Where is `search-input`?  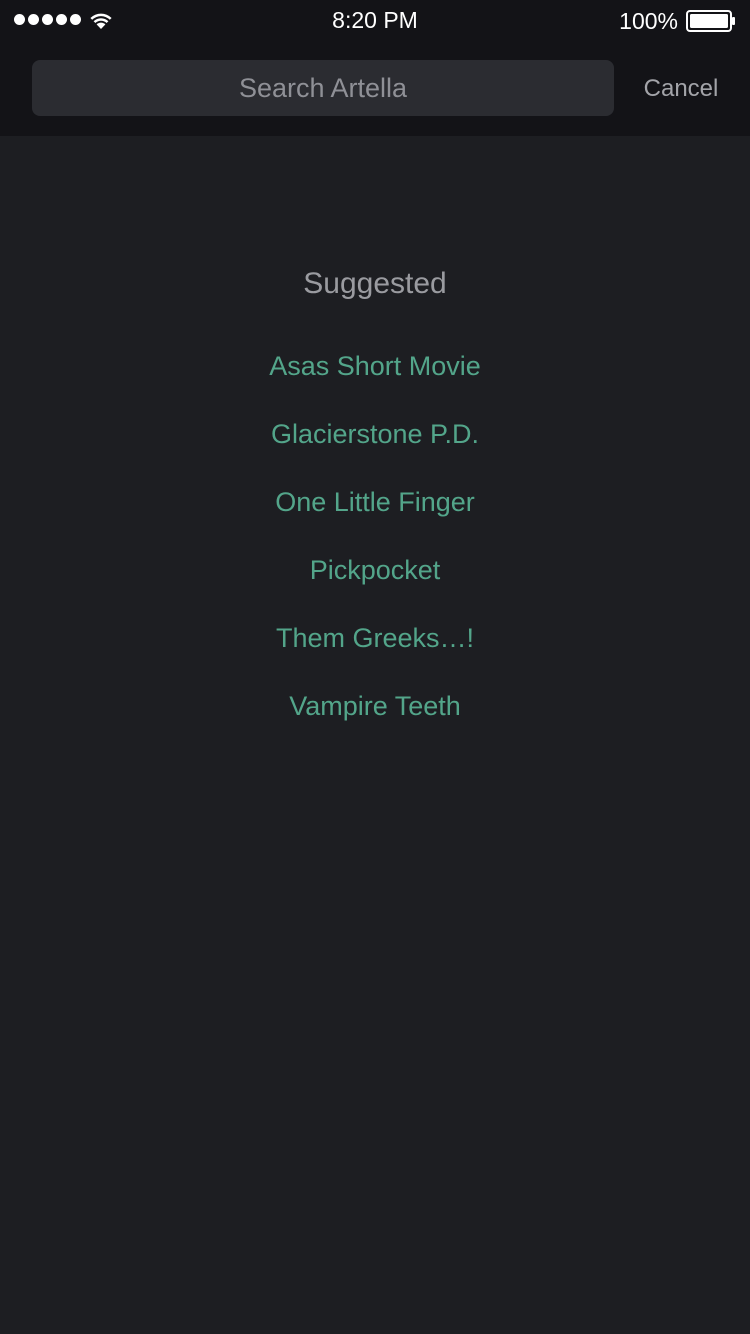 search-input is located at coordinates (323, 88).